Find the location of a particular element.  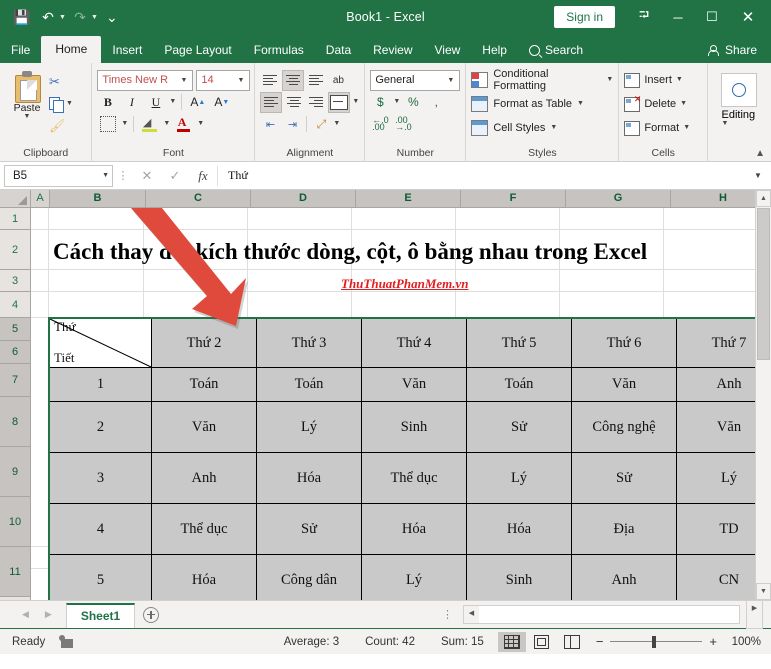

zoom-out-button: − is located at coordinates (600, 641).